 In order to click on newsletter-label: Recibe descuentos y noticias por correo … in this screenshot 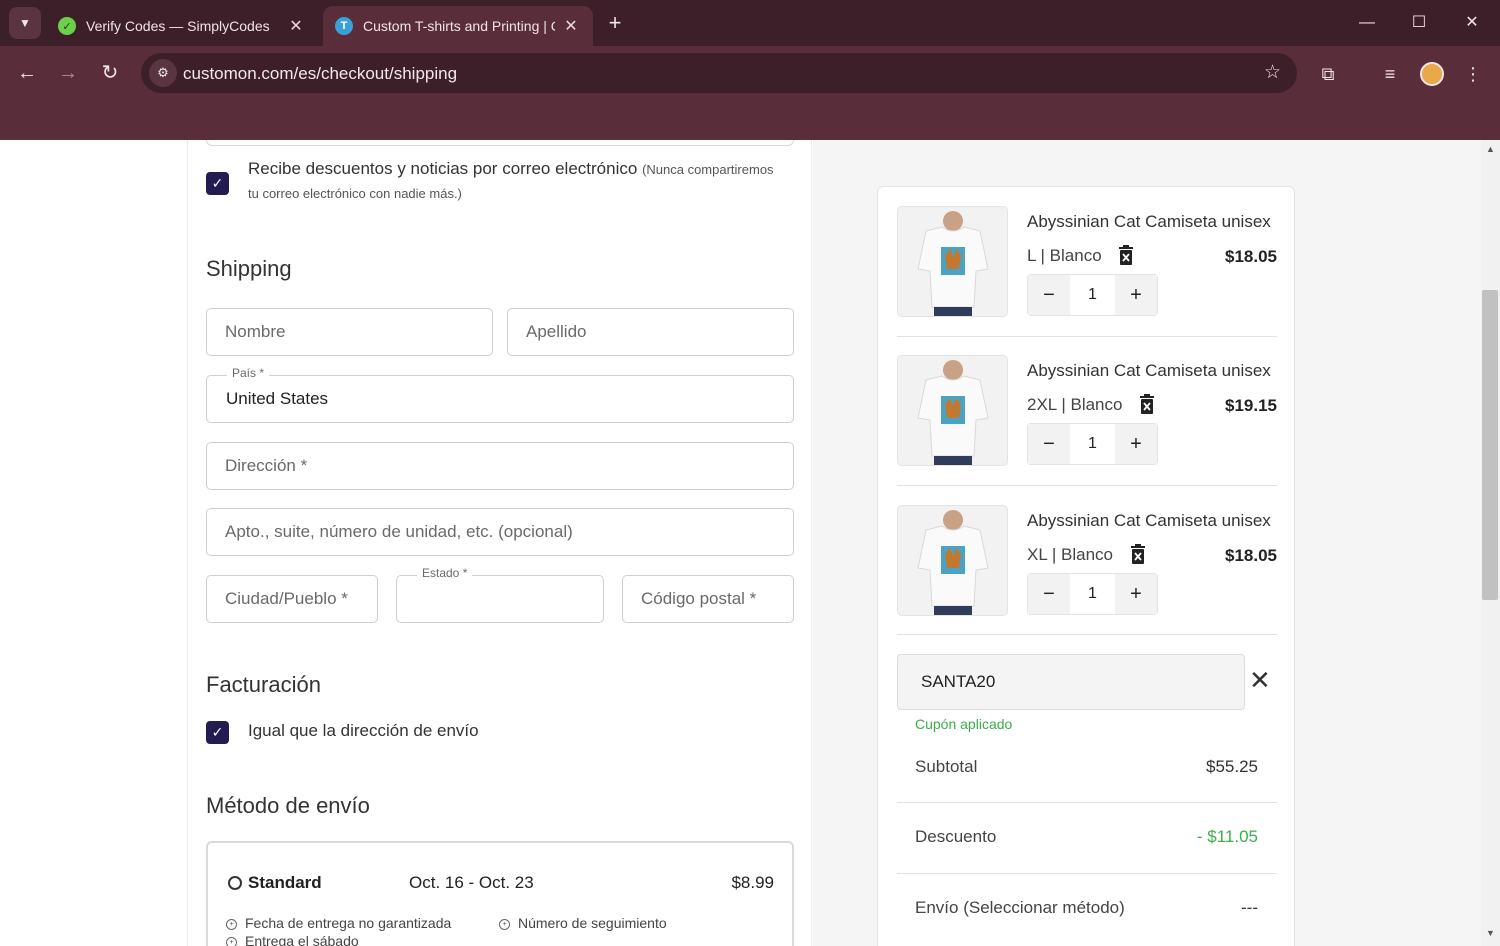, I will do `click(511, 169)`.